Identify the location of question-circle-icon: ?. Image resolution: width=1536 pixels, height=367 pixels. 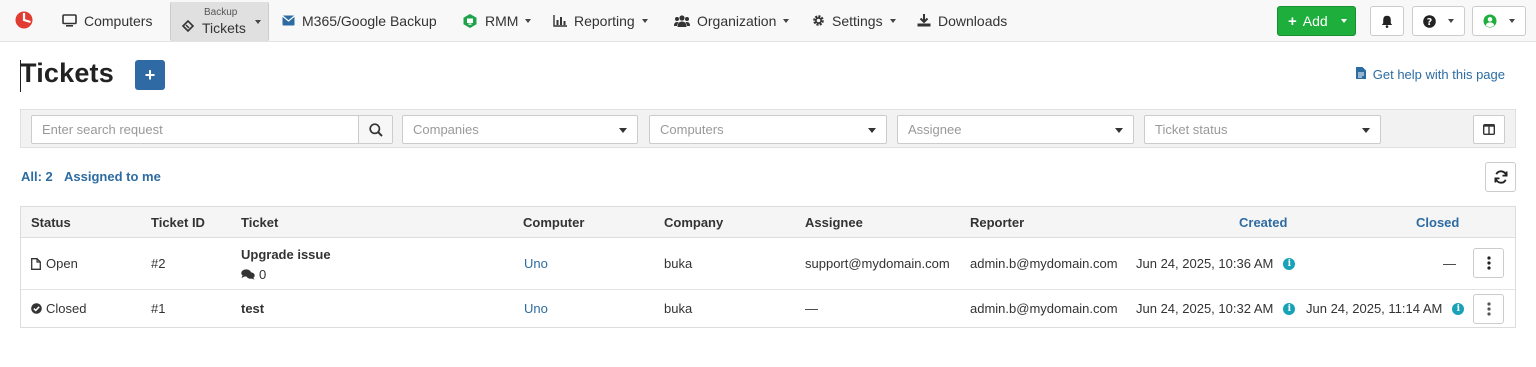
(1429, 21).